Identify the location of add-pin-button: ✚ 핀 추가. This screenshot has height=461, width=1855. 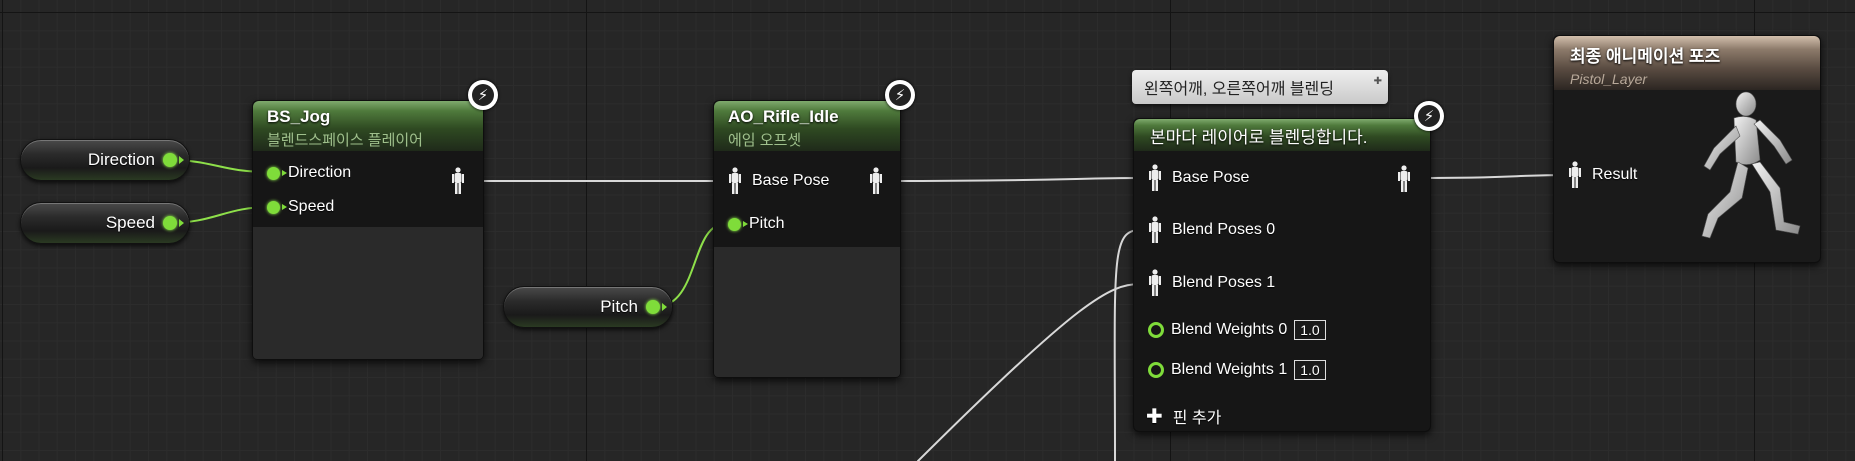
(1177, 416).